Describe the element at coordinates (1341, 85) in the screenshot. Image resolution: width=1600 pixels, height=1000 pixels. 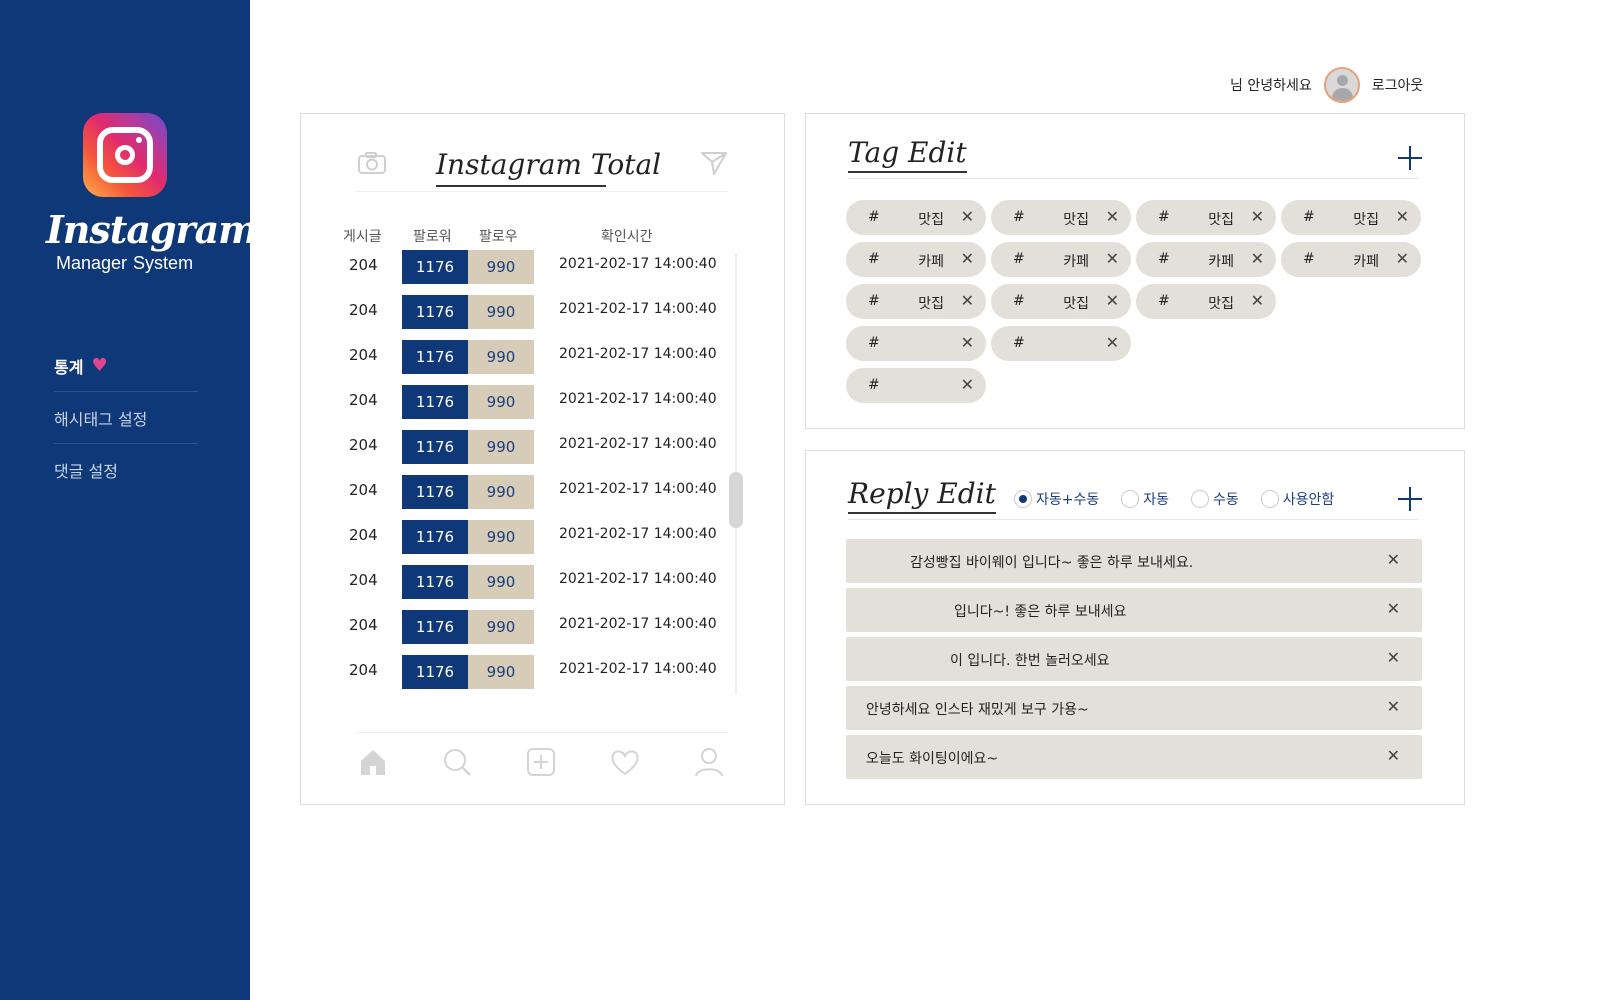
I see `avatar` at that location.